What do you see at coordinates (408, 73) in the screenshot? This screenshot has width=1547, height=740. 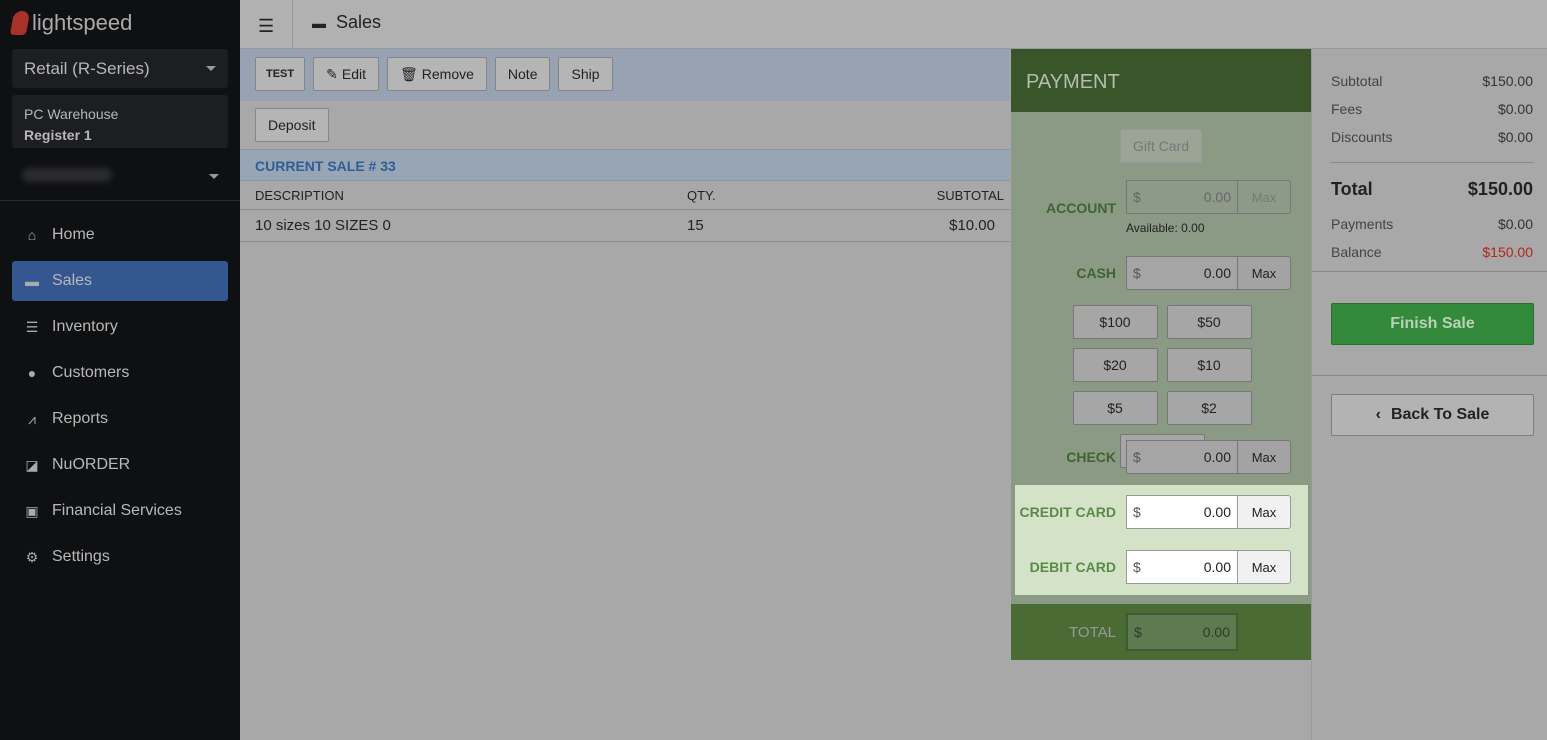 I see `trash-icon: 🗑` at bounding box center [408, 73].